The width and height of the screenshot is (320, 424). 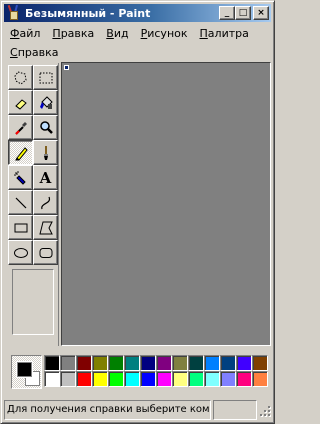 I want to click on tool-pencil, so click(x=20, y=152).